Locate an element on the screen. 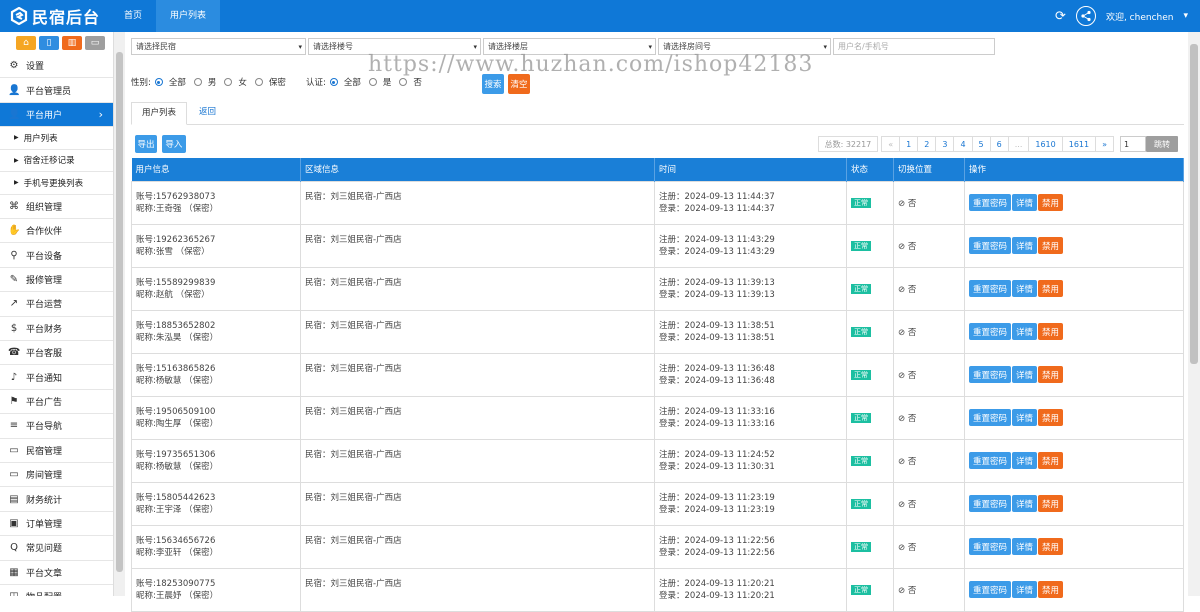 The width and height of the screenshot is (1200, 612). sidebar-scrollbar is located at coordinates (119, 314).